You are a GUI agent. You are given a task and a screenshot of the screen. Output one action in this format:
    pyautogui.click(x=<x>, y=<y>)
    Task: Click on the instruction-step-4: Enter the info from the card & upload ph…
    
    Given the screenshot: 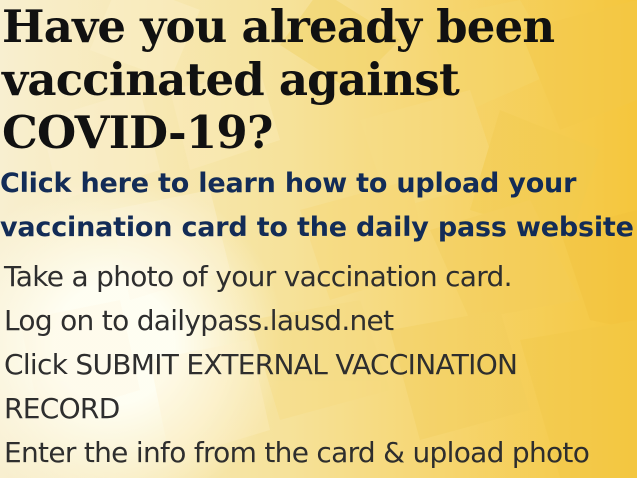 What is the action you would take?
    pyautogui.click(x=297, y=452)
    